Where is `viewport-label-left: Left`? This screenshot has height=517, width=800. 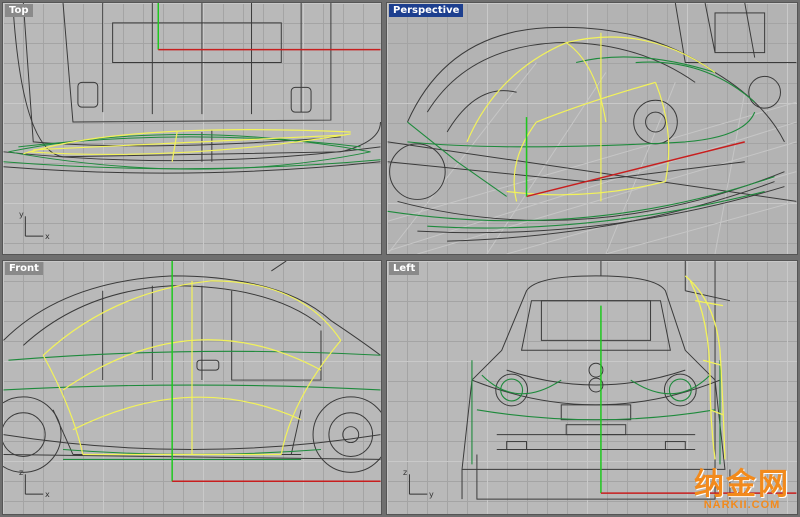 viewport-label-left: Left is located at coordinates (404, 268).